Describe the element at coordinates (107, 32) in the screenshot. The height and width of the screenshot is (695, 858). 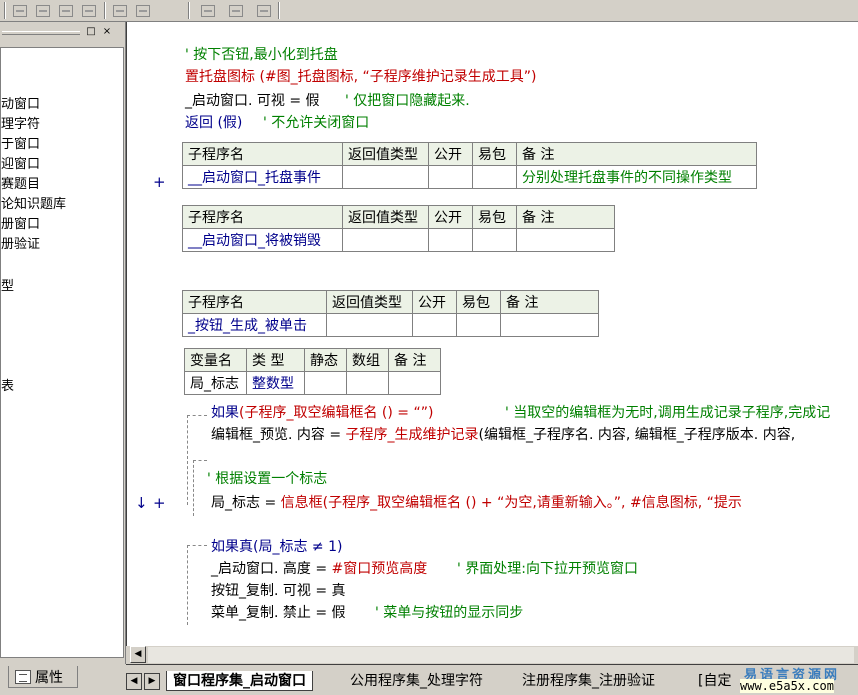
I see `close-button: ×` at that location.